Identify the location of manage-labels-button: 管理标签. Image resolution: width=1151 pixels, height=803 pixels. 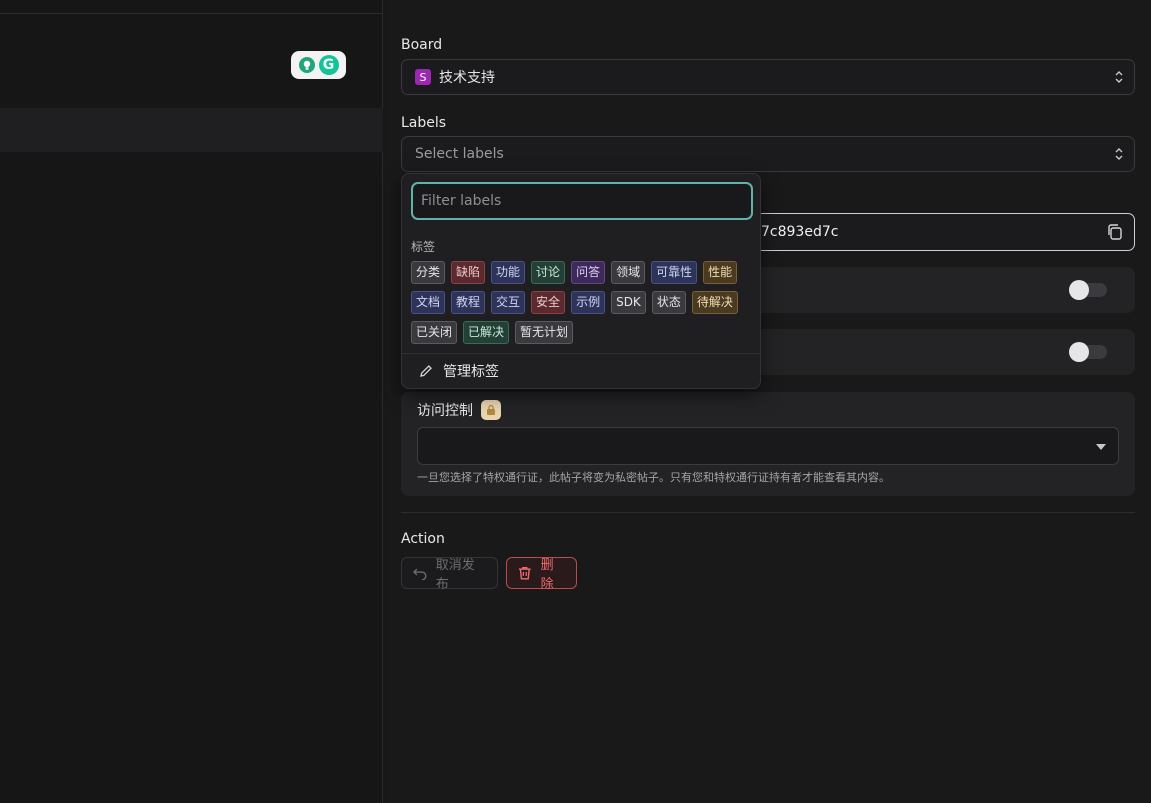
(458, 371).